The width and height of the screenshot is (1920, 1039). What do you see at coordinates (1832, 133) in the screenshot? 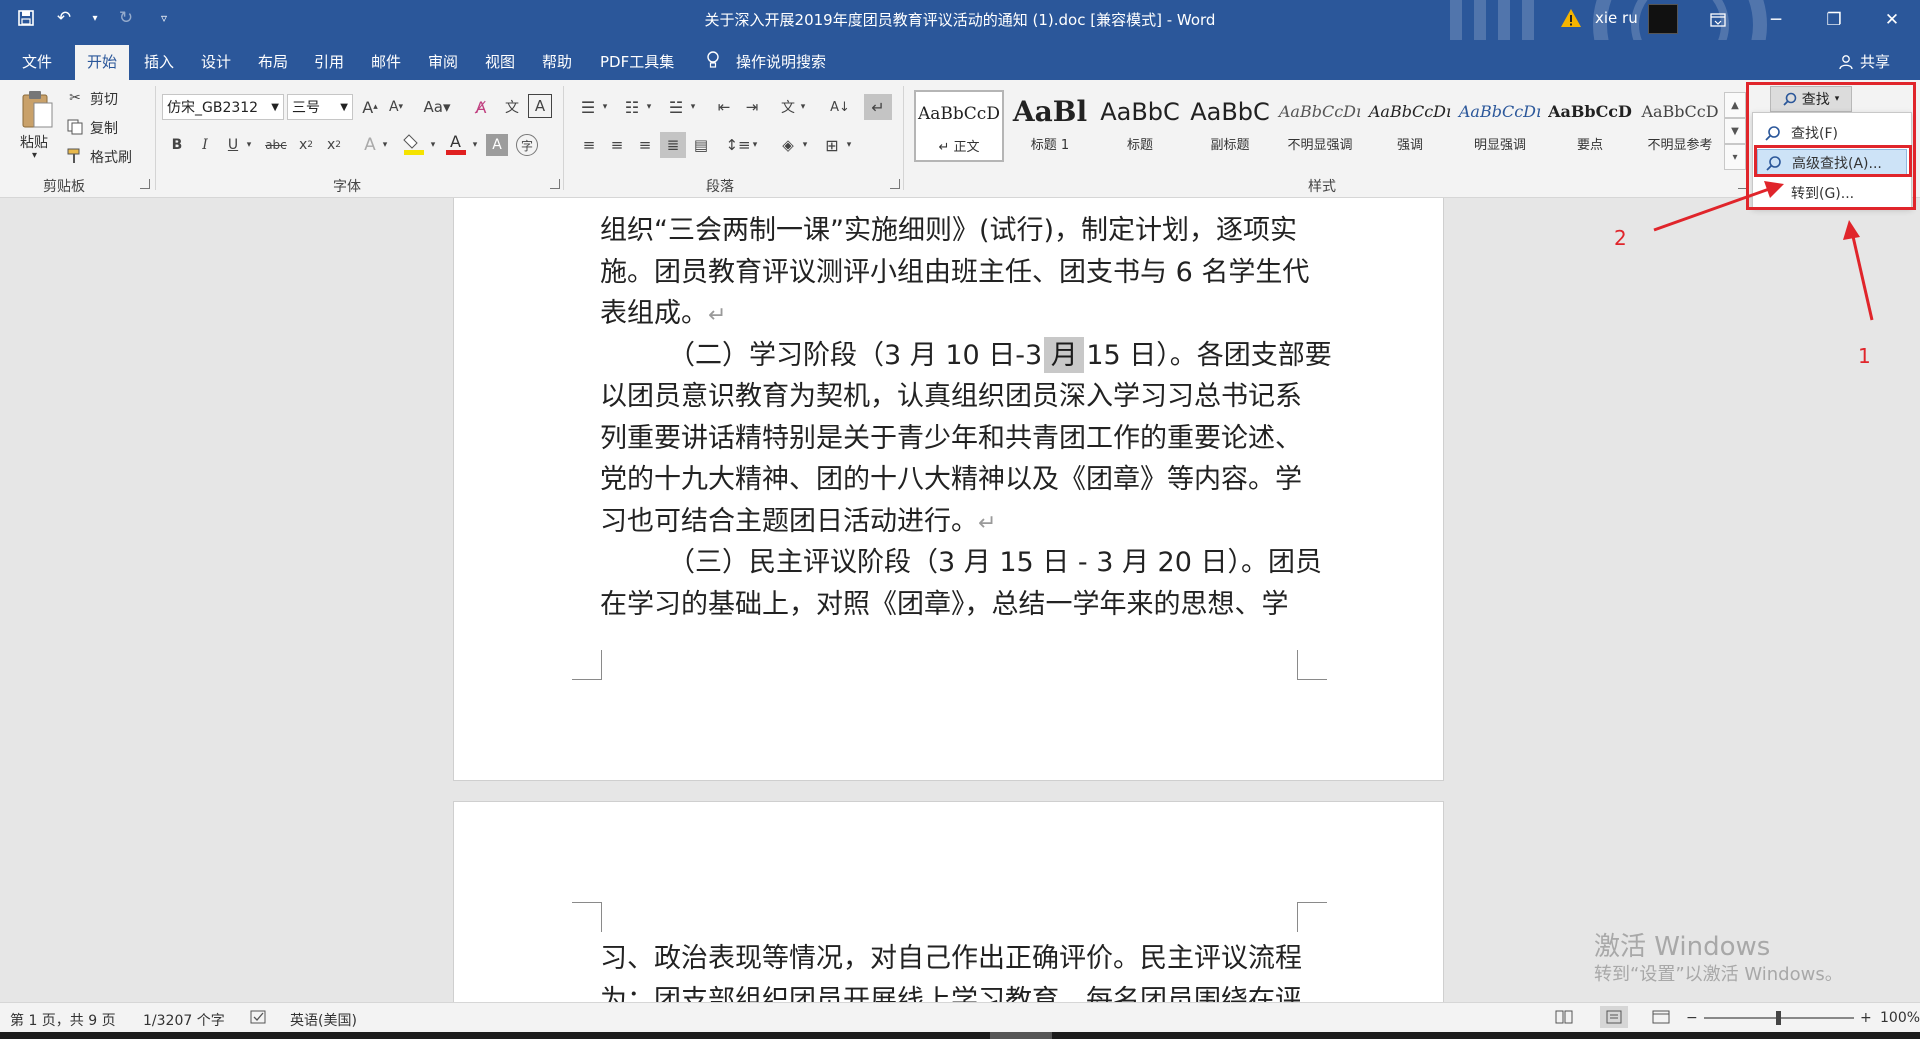
I see `menu-item-find: 查找(F)` at bounding box center [1832, 133].